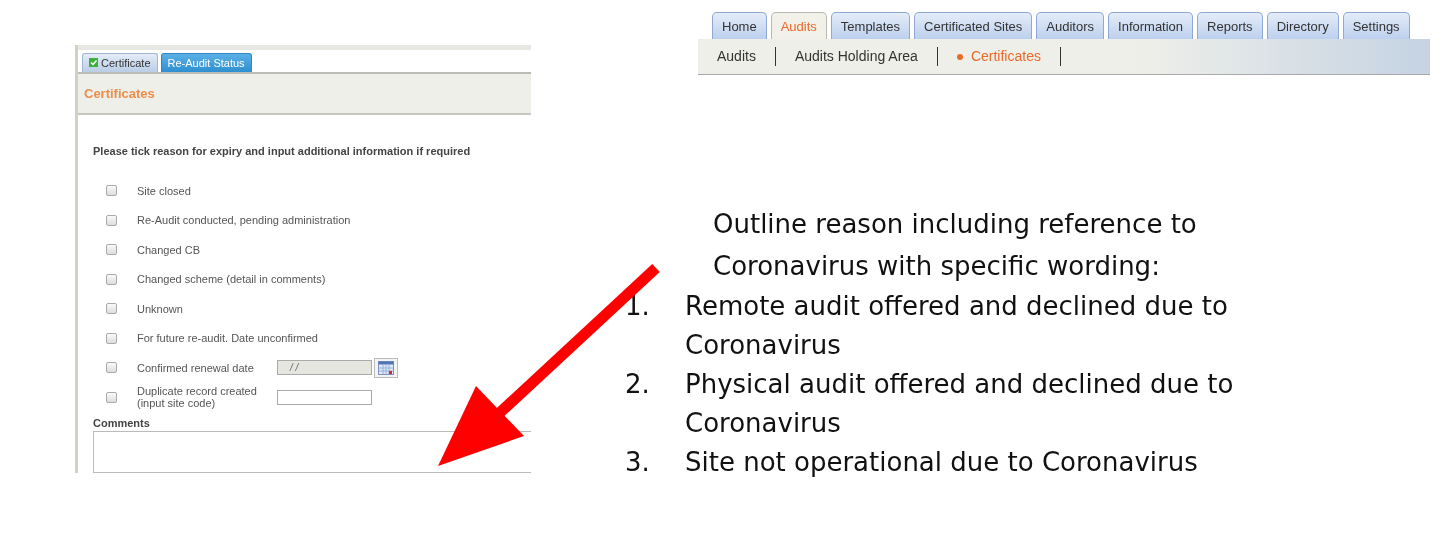 The width and height of the screenshot is (1449, 550). Describe the element at coordinates (160, 308) in the screenshot. I see `reason-label: Unknown` at that location.